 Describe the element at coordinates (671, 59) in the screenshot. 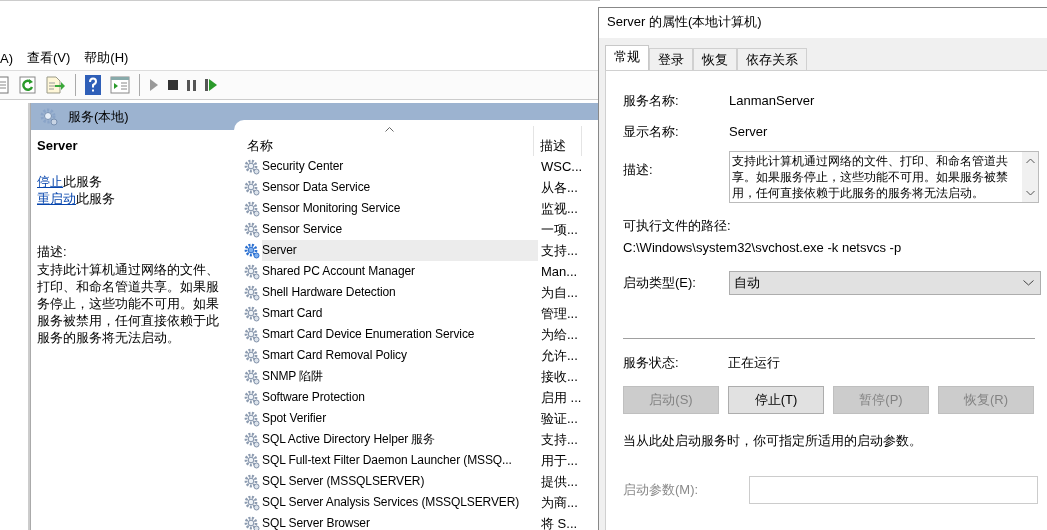

I see `tab: 登录` at that location.